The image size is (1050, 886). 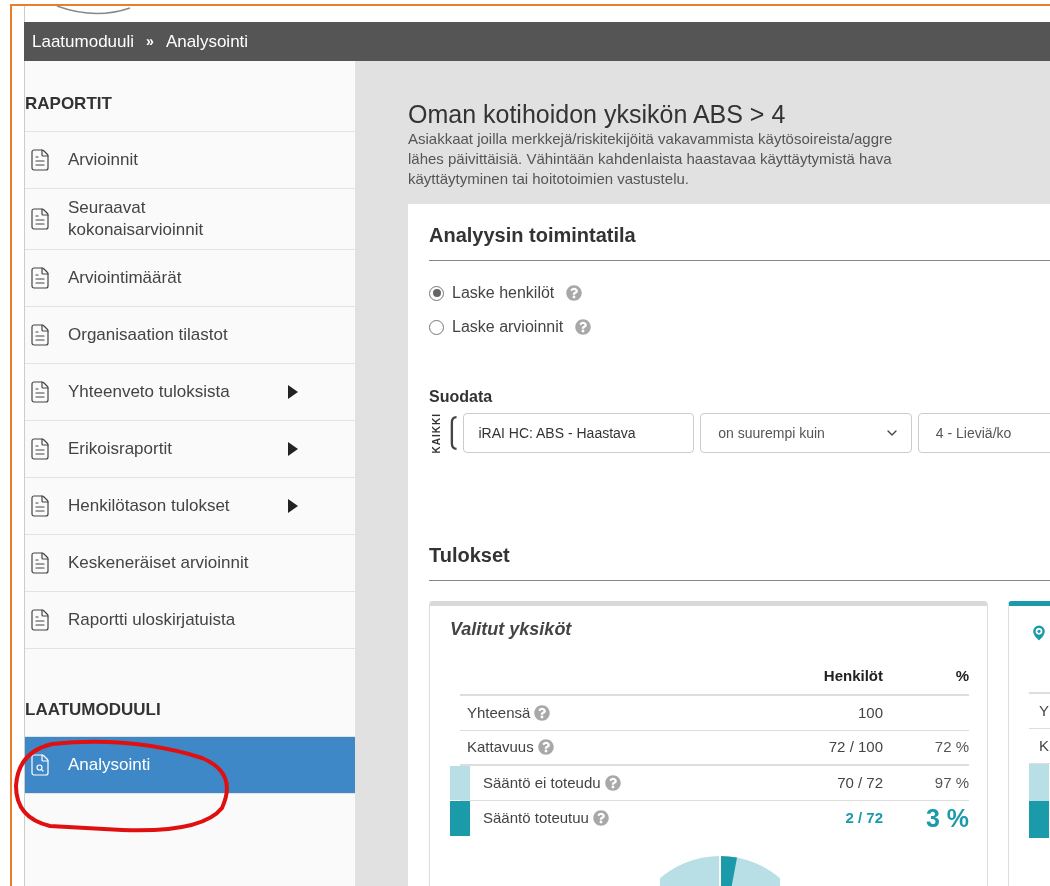 What do you see at coordinates (499, 712) in the screenshot?
I see `row-label: Yhteensä` at bounding box center [499, 712].